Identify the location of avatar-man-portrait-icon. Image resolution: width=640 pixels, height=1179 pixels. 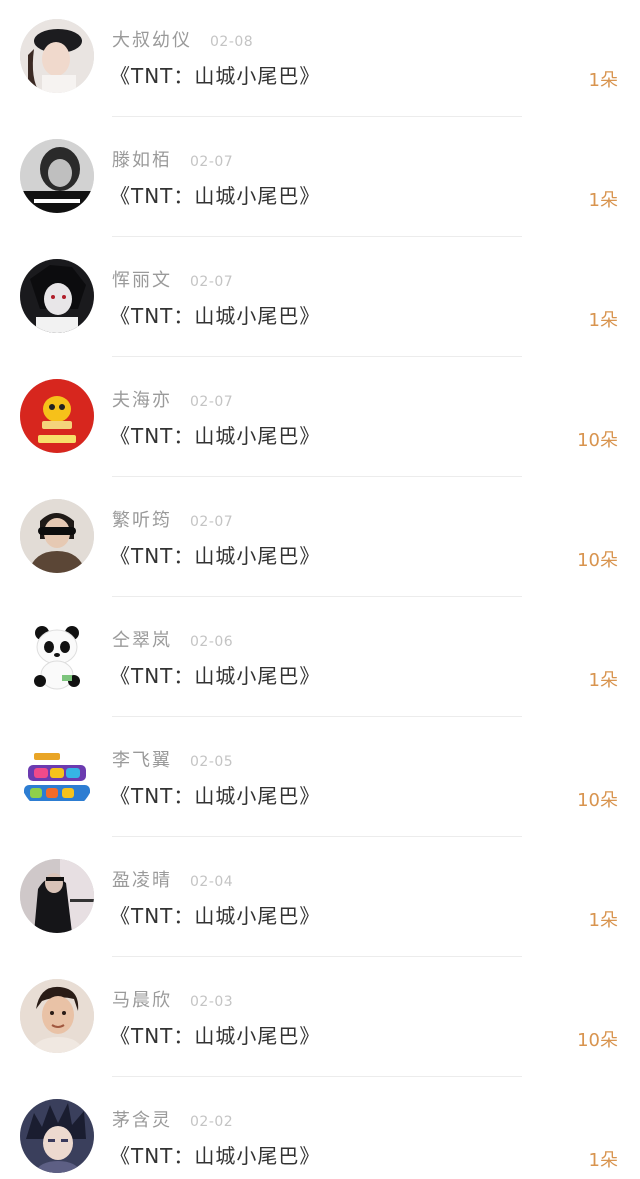
(57, 1016).